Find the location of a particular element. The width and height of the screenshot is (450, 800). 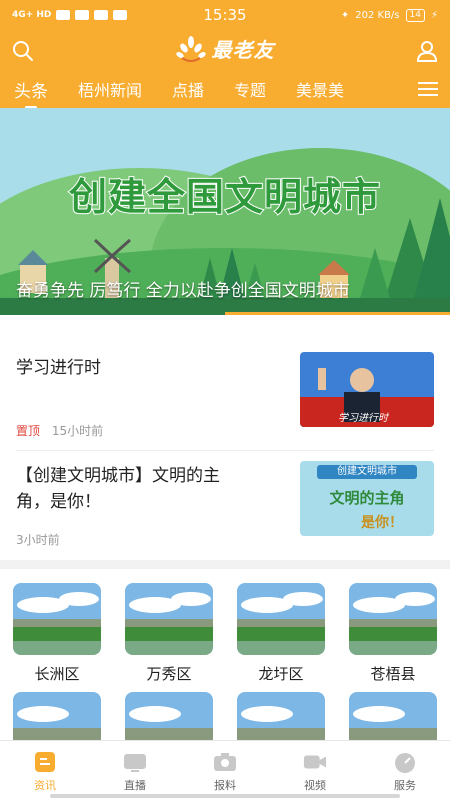

nav-label: 资讯 is located at coordinates (45, 785).